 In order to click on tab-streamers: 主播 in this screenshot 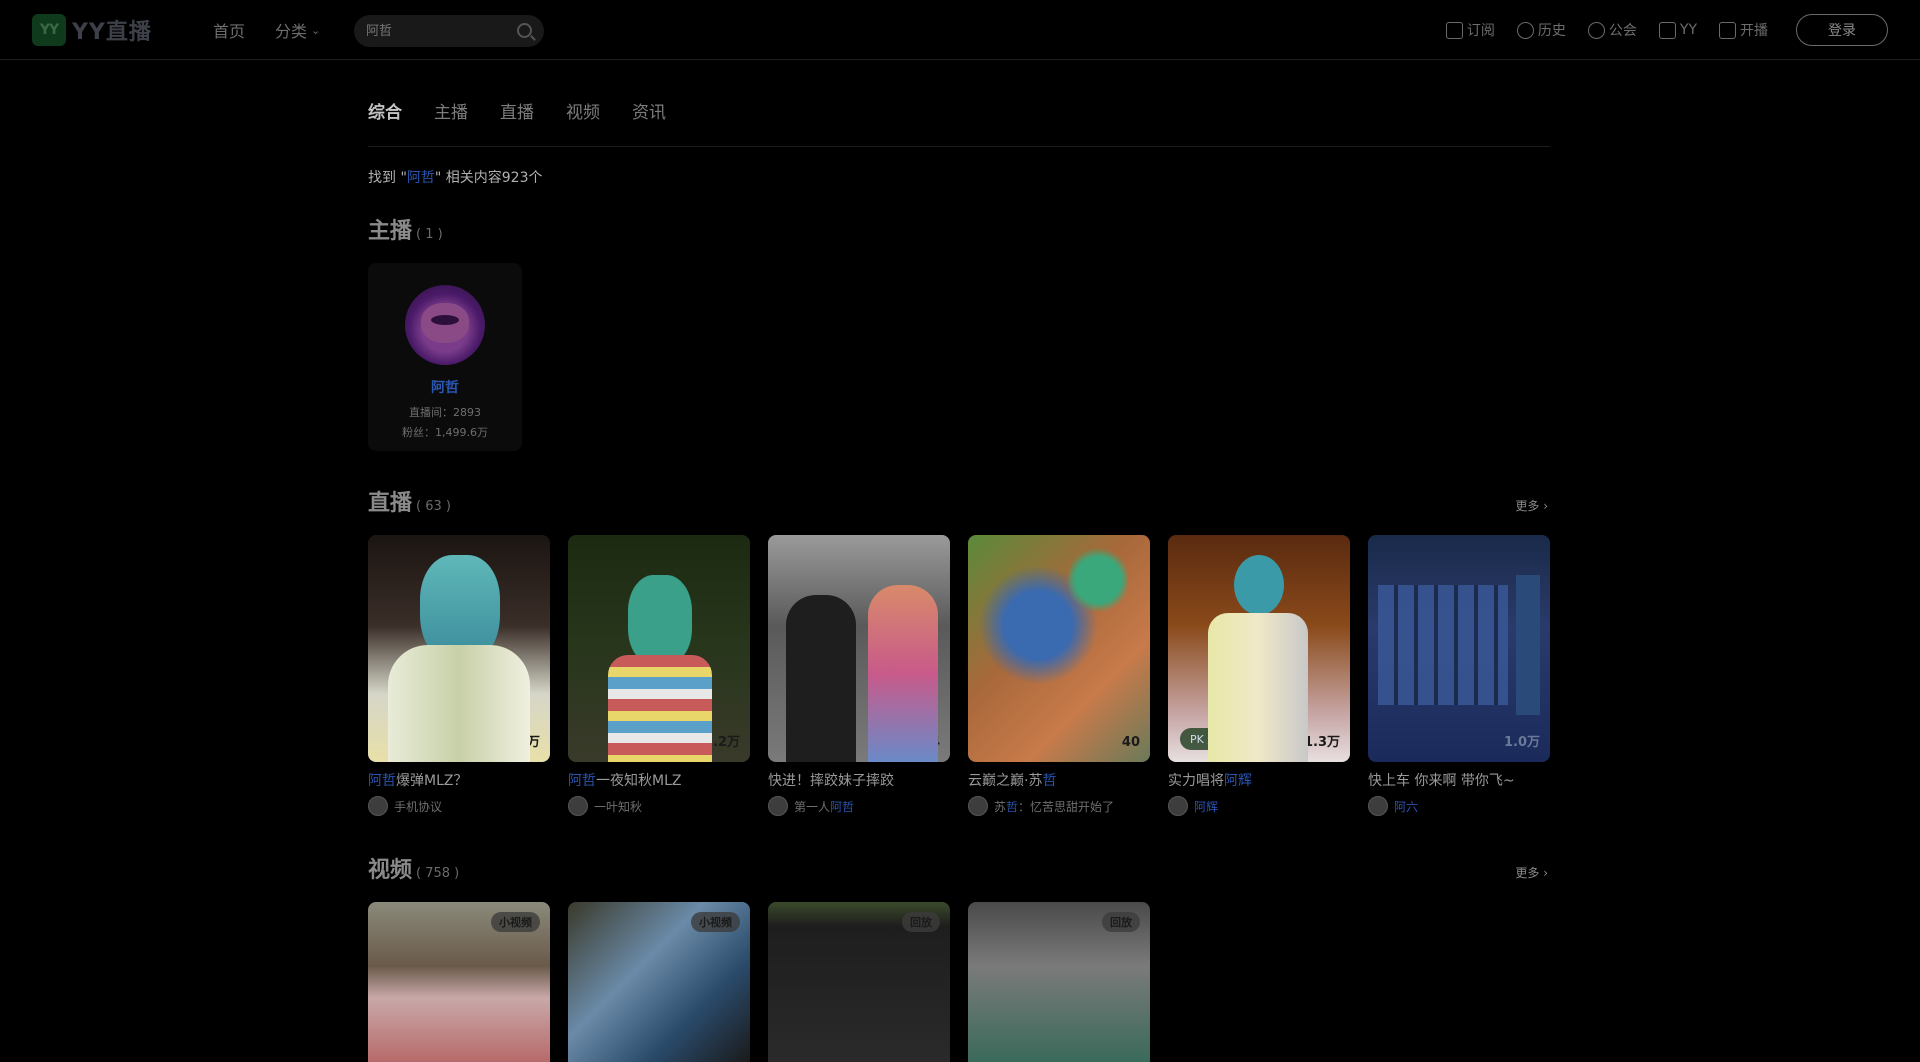, I will do `click(451, 110)`.